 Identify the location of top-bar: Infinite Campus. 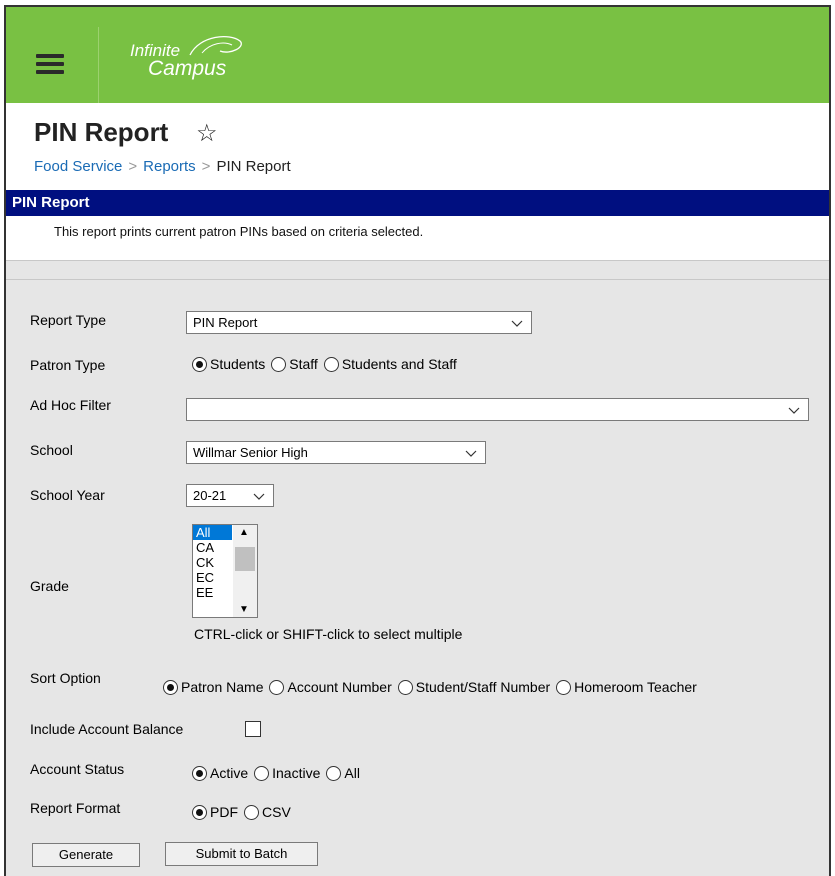
(417, 55).